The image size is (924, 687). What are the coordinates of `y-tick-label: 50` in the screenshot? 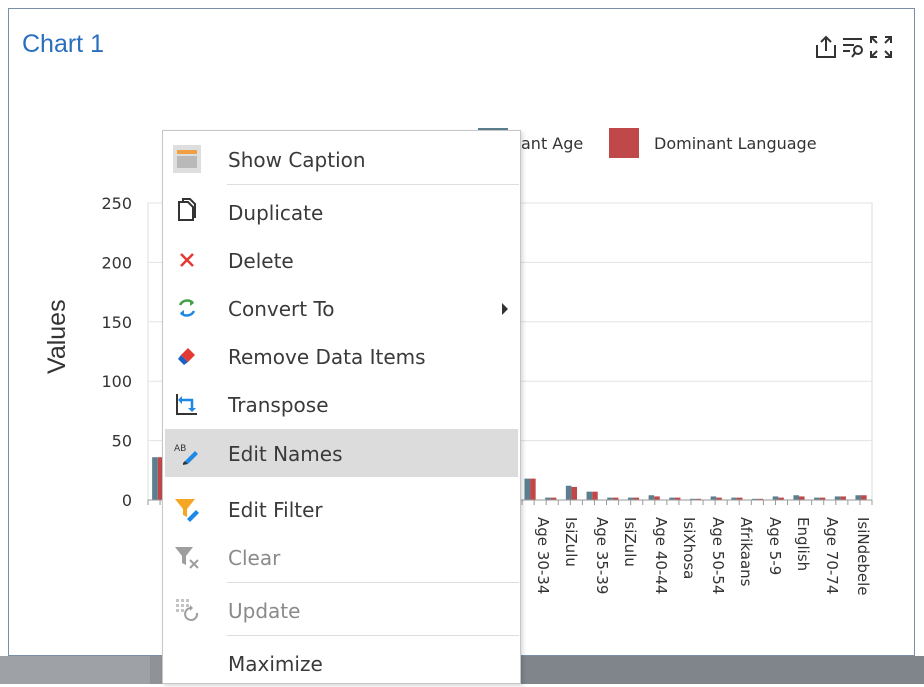 It's located at (122, 441).